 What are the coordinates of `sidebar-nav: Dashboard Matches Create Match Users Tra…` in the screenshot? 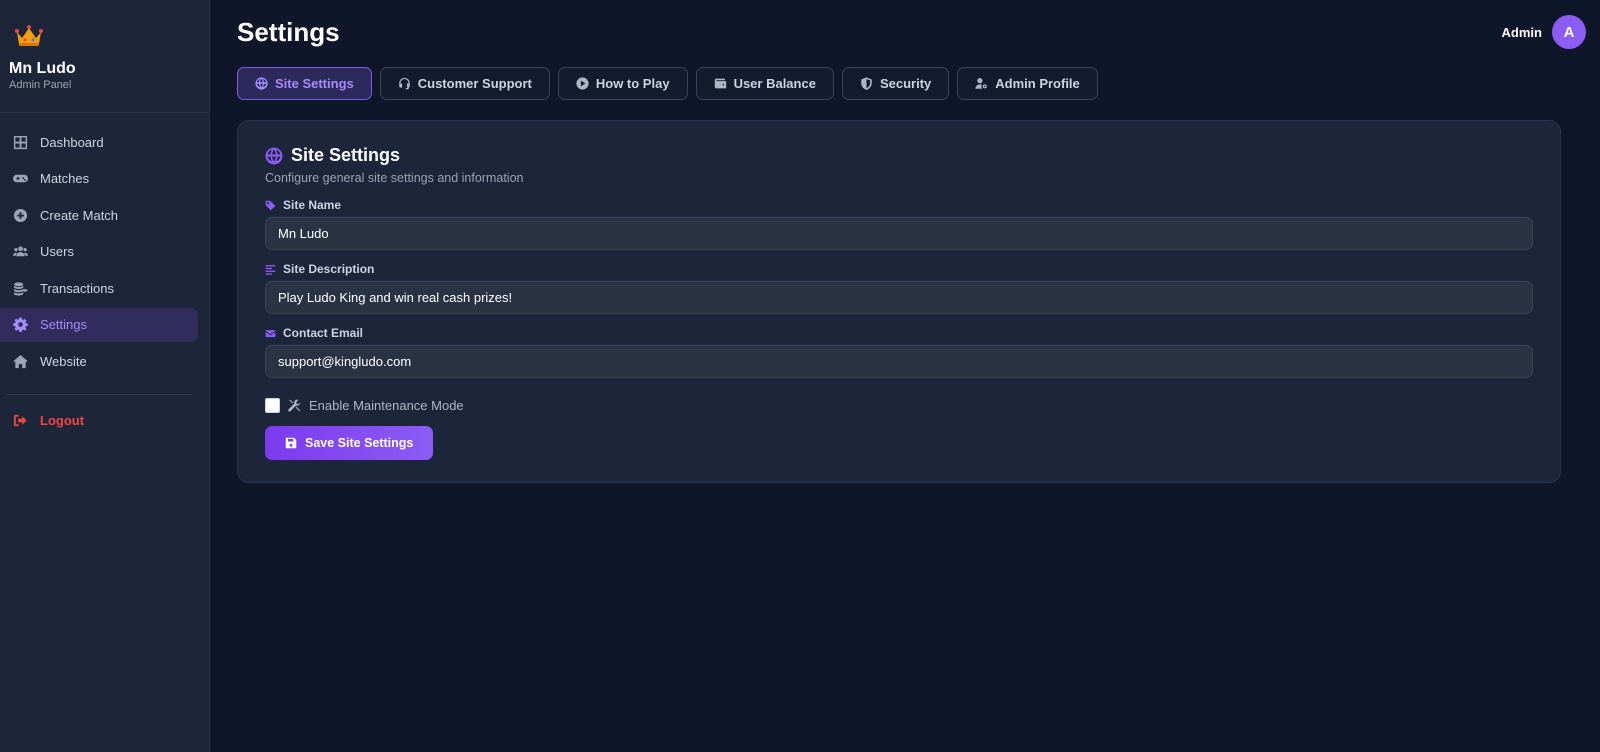 It's located at (104, 275).